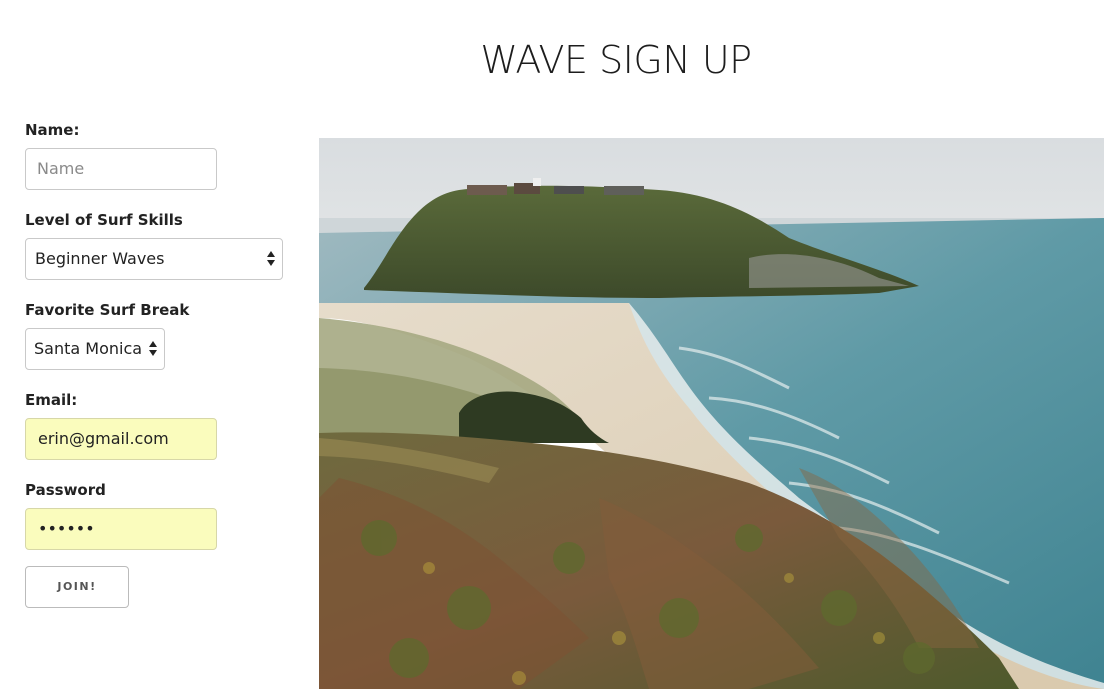  I want to click on page-title: WAVE SIGN UP, so click(616, 60).